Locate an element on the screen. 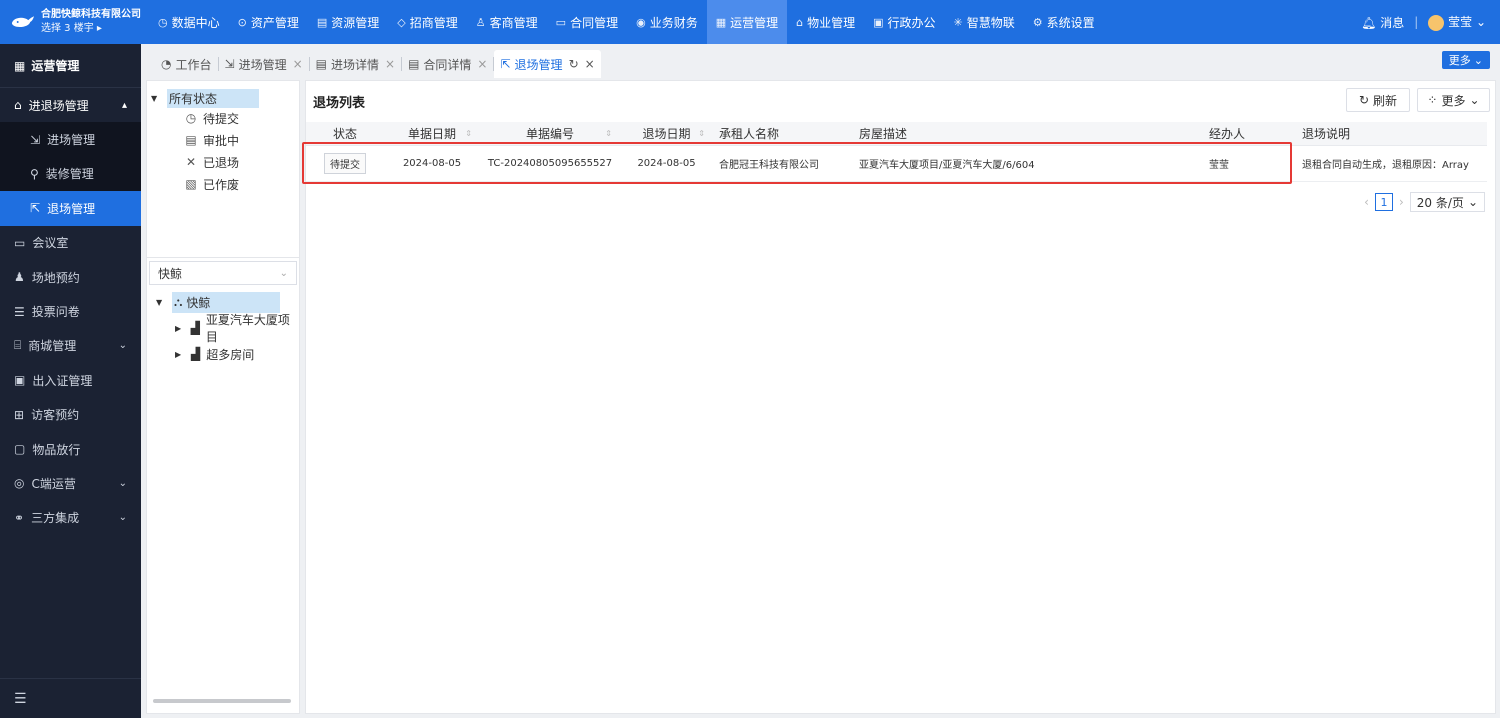 This screenshot has width=1500, height=718. tab-exit-management: ⇱ 退场管理 ↻ × is located at coordinates (547, 64).